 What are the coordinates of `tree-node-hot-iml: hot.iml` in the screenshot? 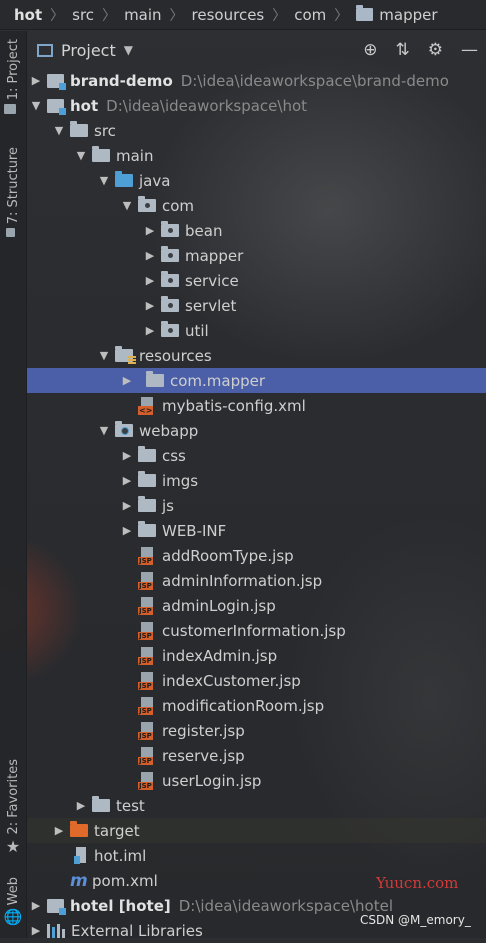 It's located at (256, 855).